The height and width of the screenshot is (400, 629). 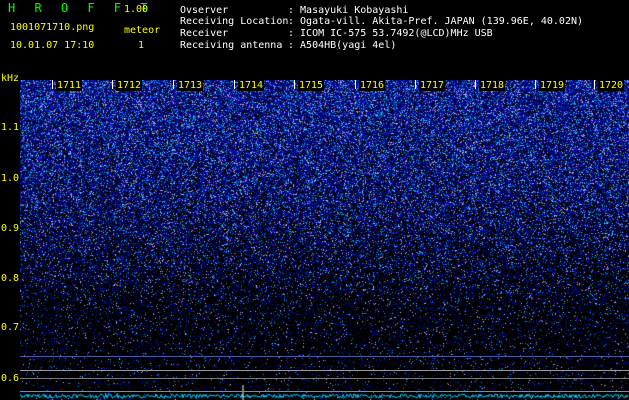 What do you see at coordinates (611, 85) in the screenshot?
I see `x-tick-label: 1720` at bounding box center [611, 85].